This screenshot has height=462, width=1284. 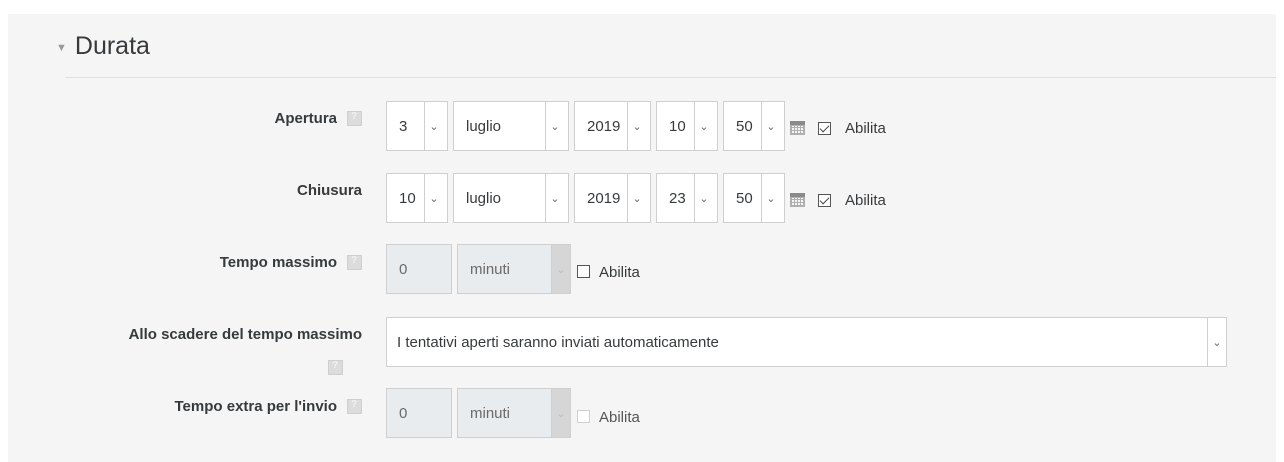 What do you see at coordinates (583, 271) in the screenshot?
I see `tempo-massimo-enable-checkbox` at bounding box center [583, 271].